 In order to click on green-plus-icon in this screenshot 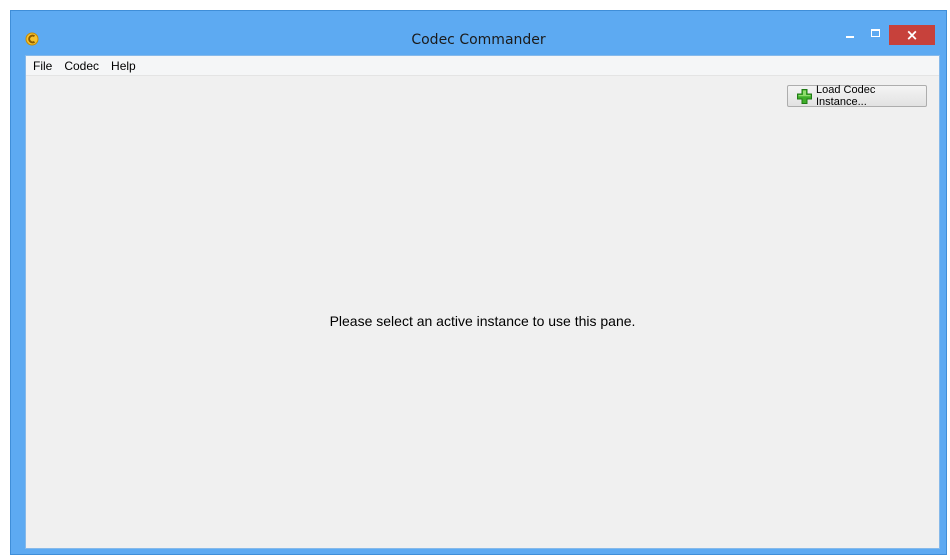, I will do `click(804, 96)`.